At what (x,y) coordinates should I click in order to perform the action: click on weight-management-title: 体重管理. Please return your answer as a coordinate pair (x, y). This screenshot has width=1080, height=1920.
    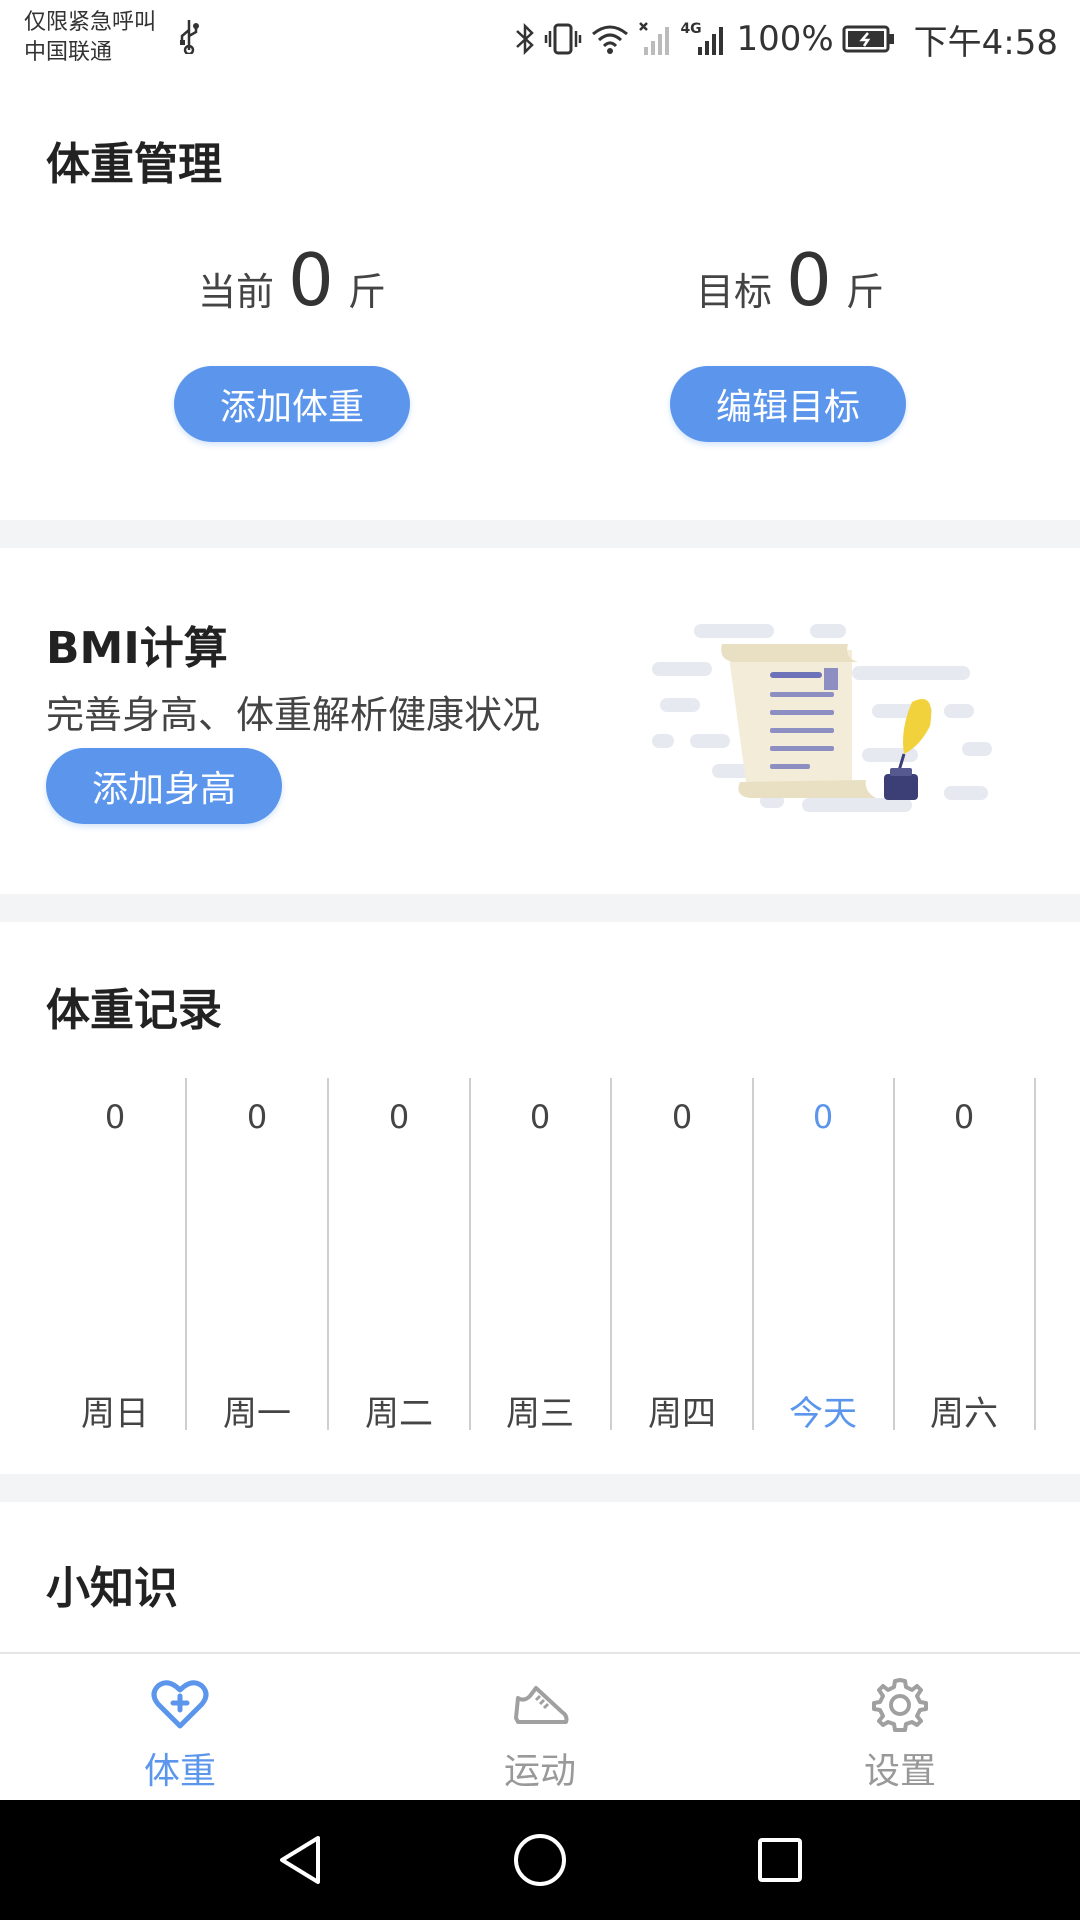
    Looking at the image, I should click on (134, 164).